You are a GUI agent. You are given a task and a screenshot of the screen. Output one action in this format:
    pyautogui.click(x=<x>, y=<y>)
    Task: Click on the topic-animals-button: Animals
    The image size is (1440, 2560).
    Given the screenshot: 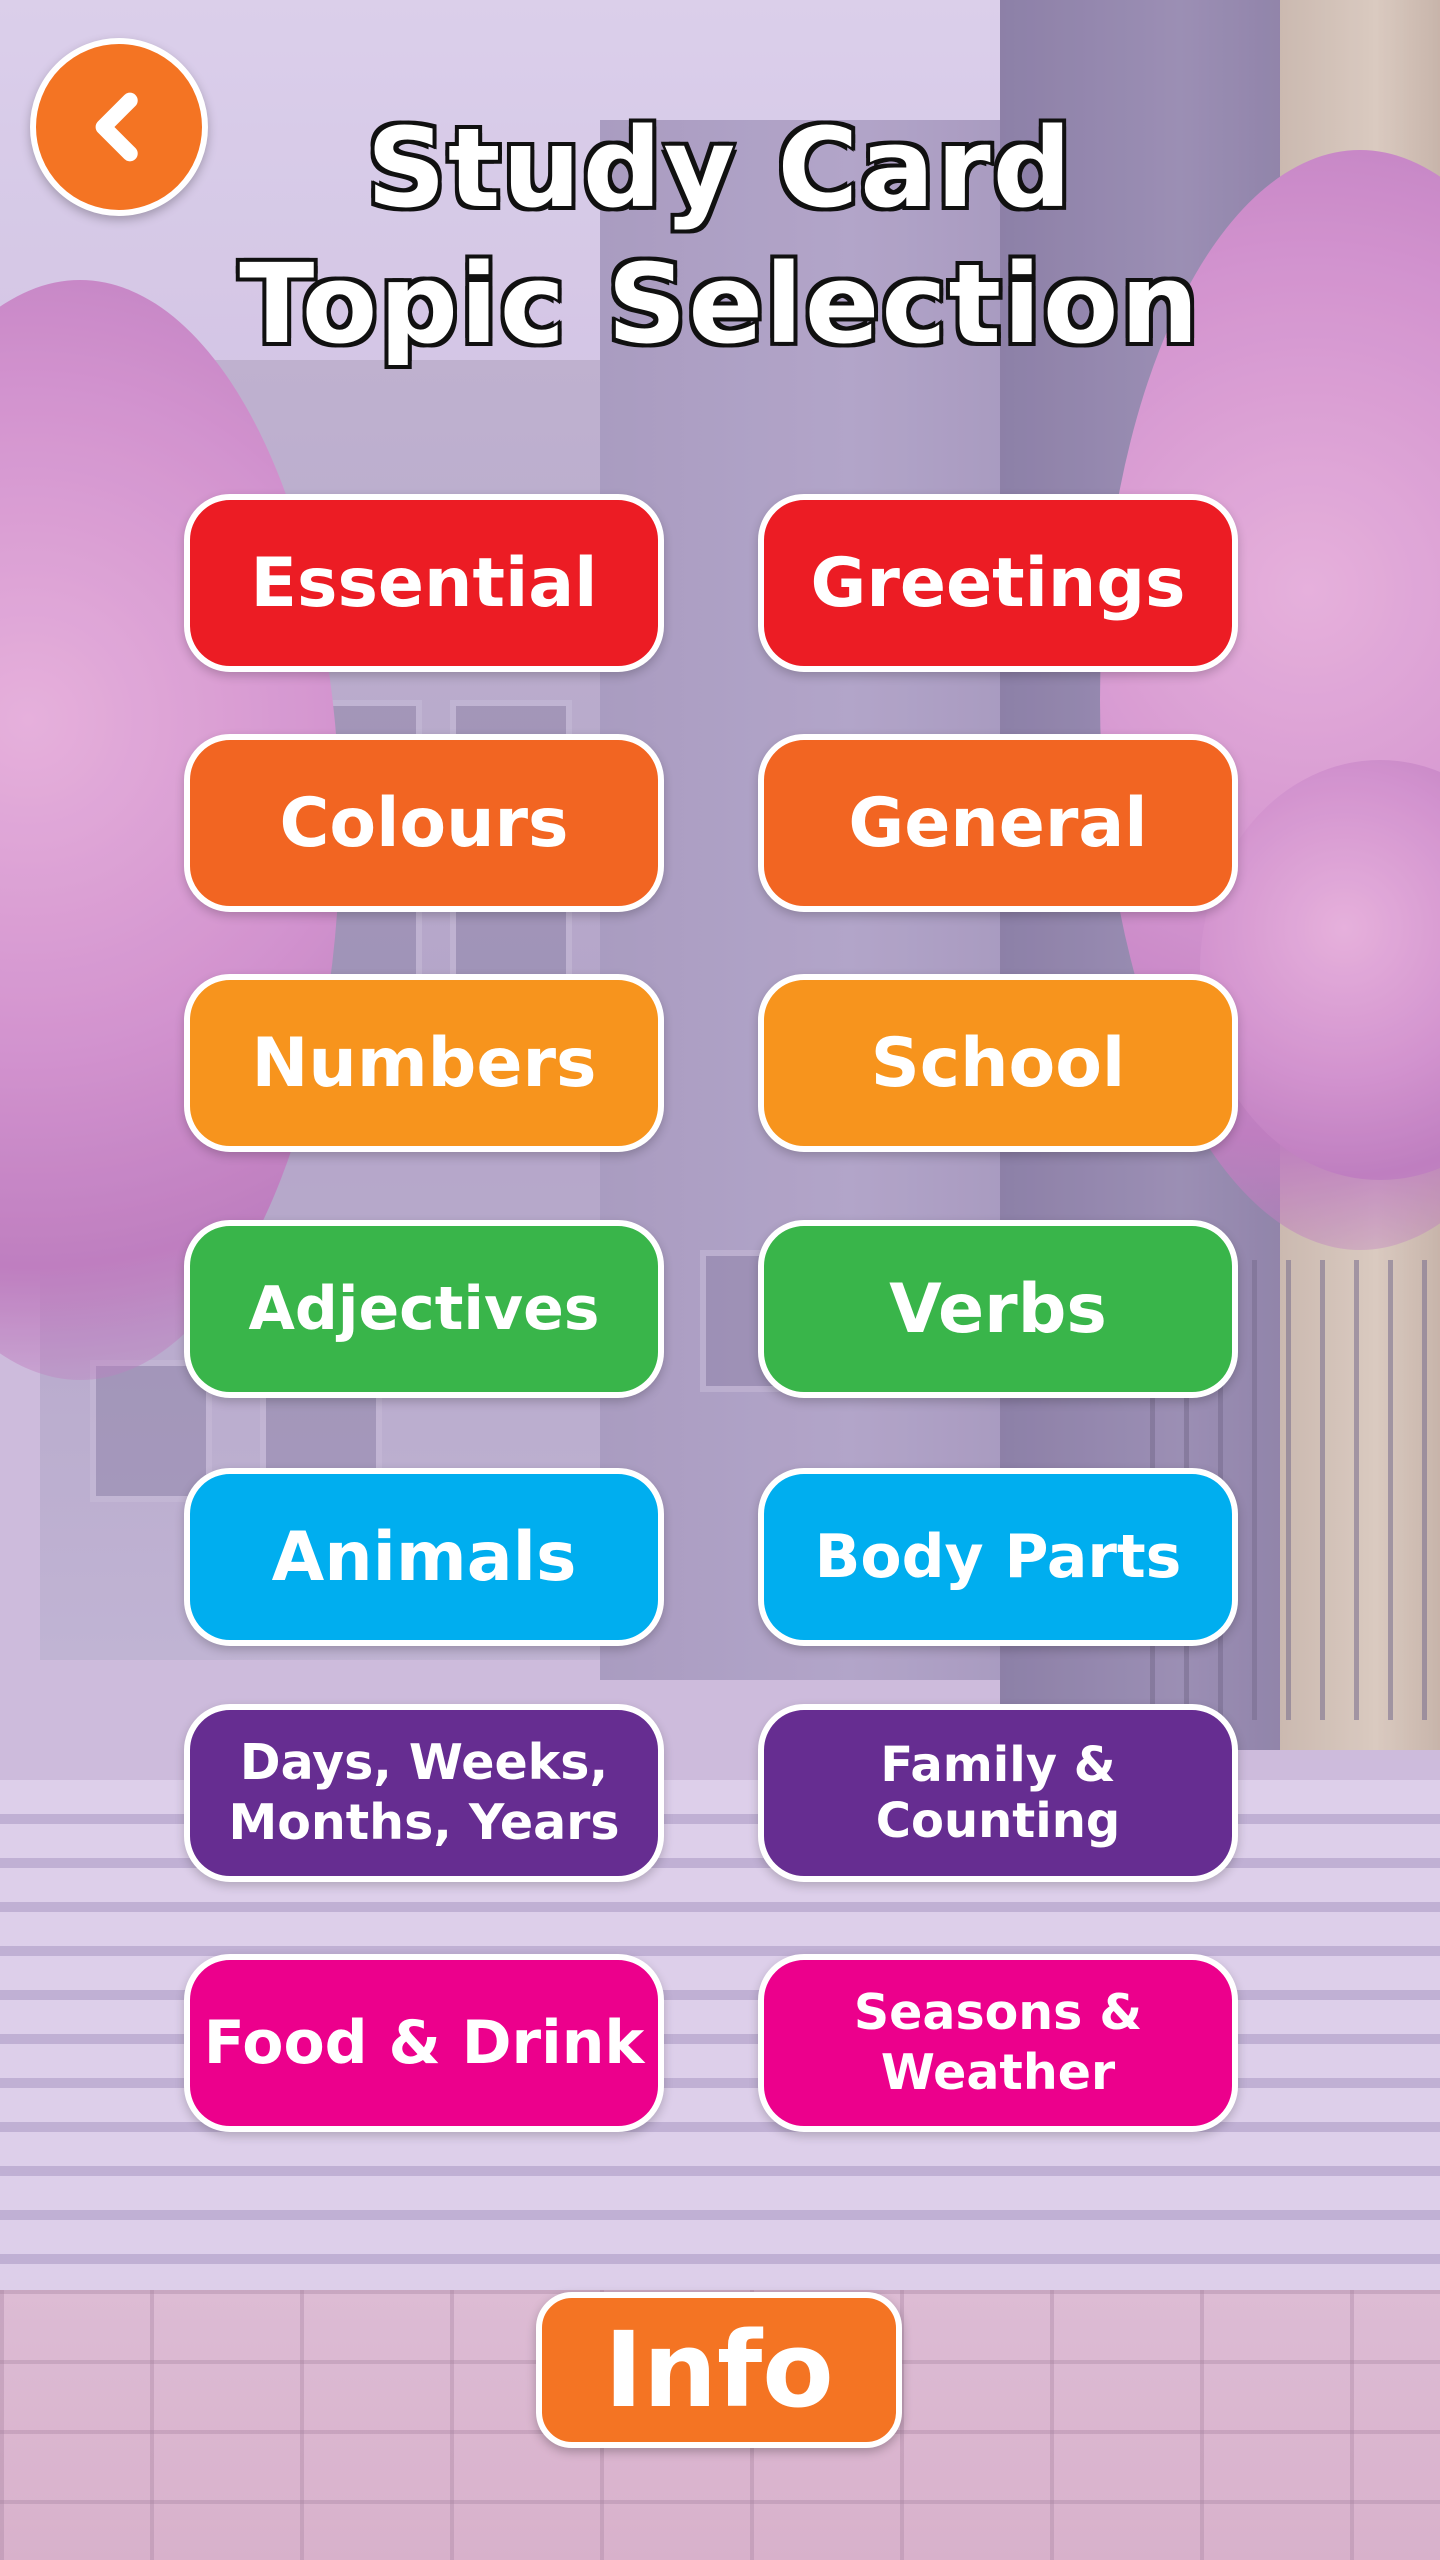 What is the action you would take?
    pyautogui.click(x=424, y=1557)
    